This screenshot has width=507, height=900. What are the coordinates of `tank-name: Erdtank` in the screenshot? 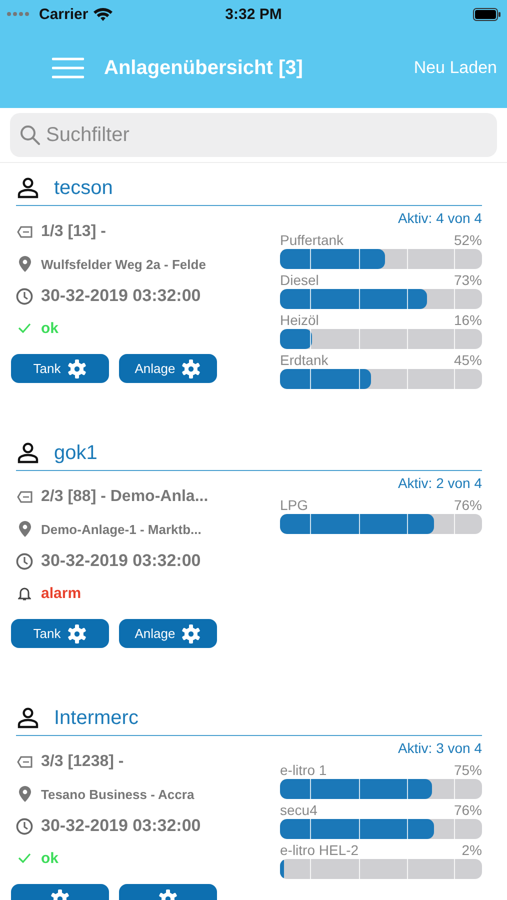 It's located at (304, 360).